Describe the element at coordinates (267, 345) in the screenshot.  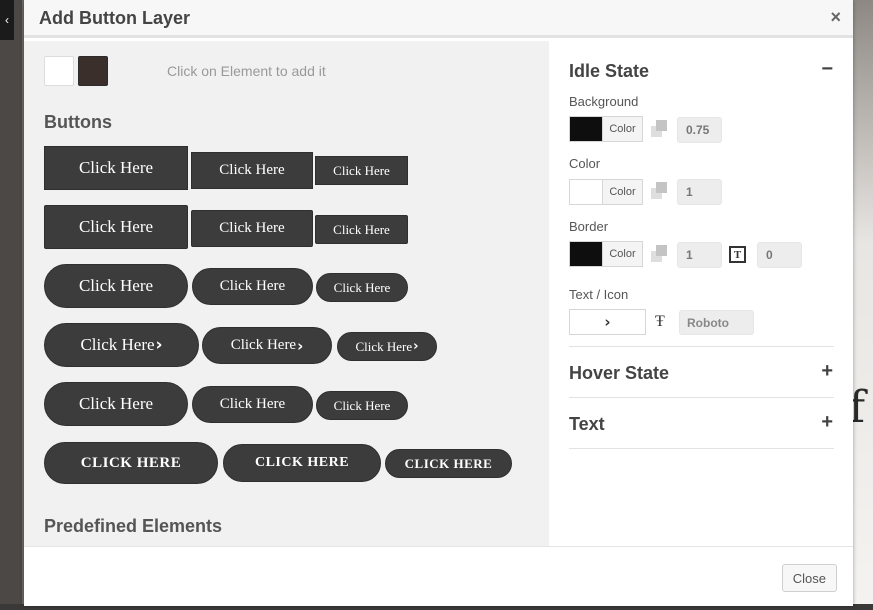
I see `button-preset-chevron-medium: Click Here ›` at that location.